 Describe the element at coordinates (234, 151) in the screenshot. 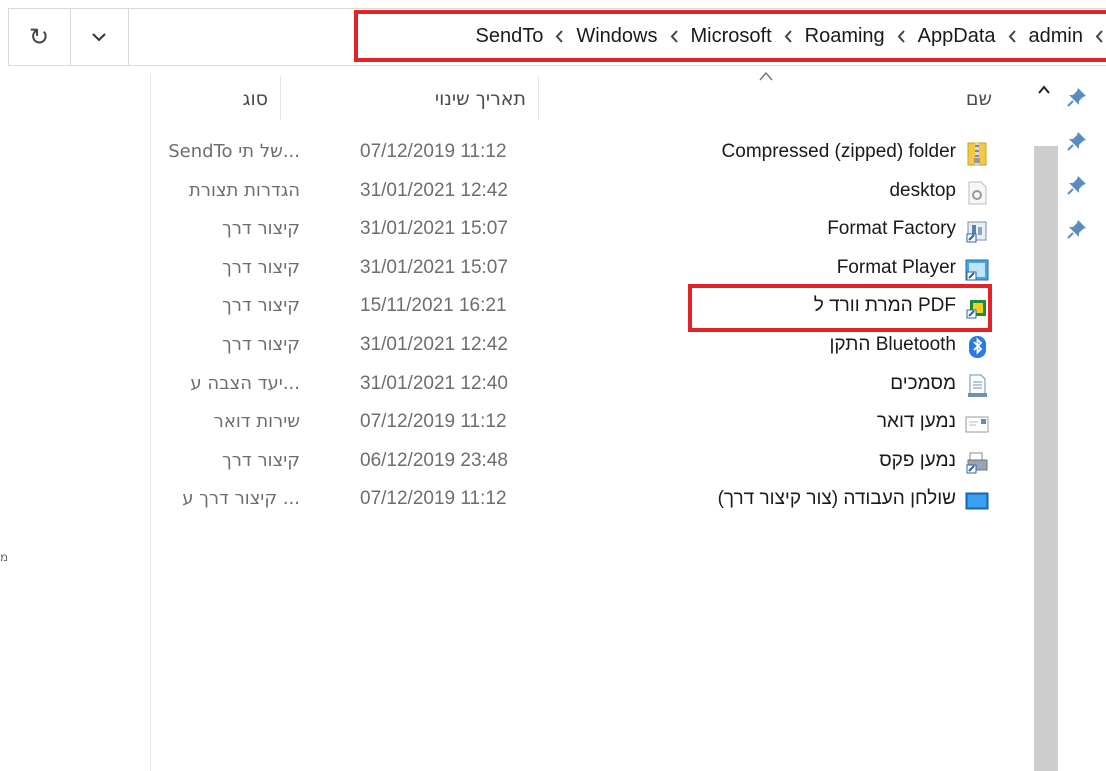

I see `file-type: ...של תי SendTo` at that location.